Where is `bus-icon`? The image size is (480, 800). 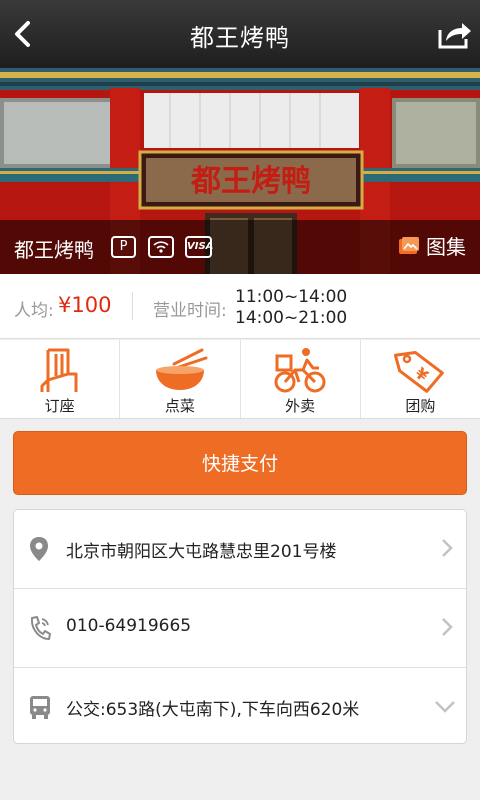
bus-icon is located at coordinates (40, 707).